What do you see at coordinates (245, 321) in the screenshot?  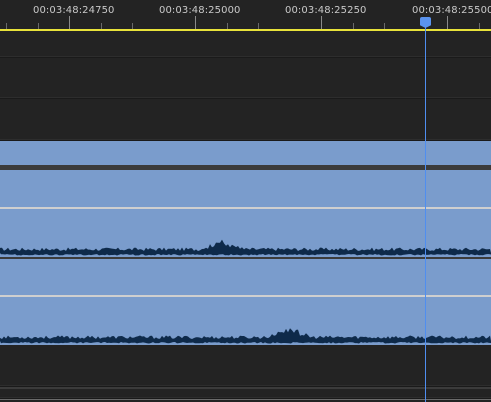 I see `audio-track-channel-2-wave` at bounding box center [245, 321].